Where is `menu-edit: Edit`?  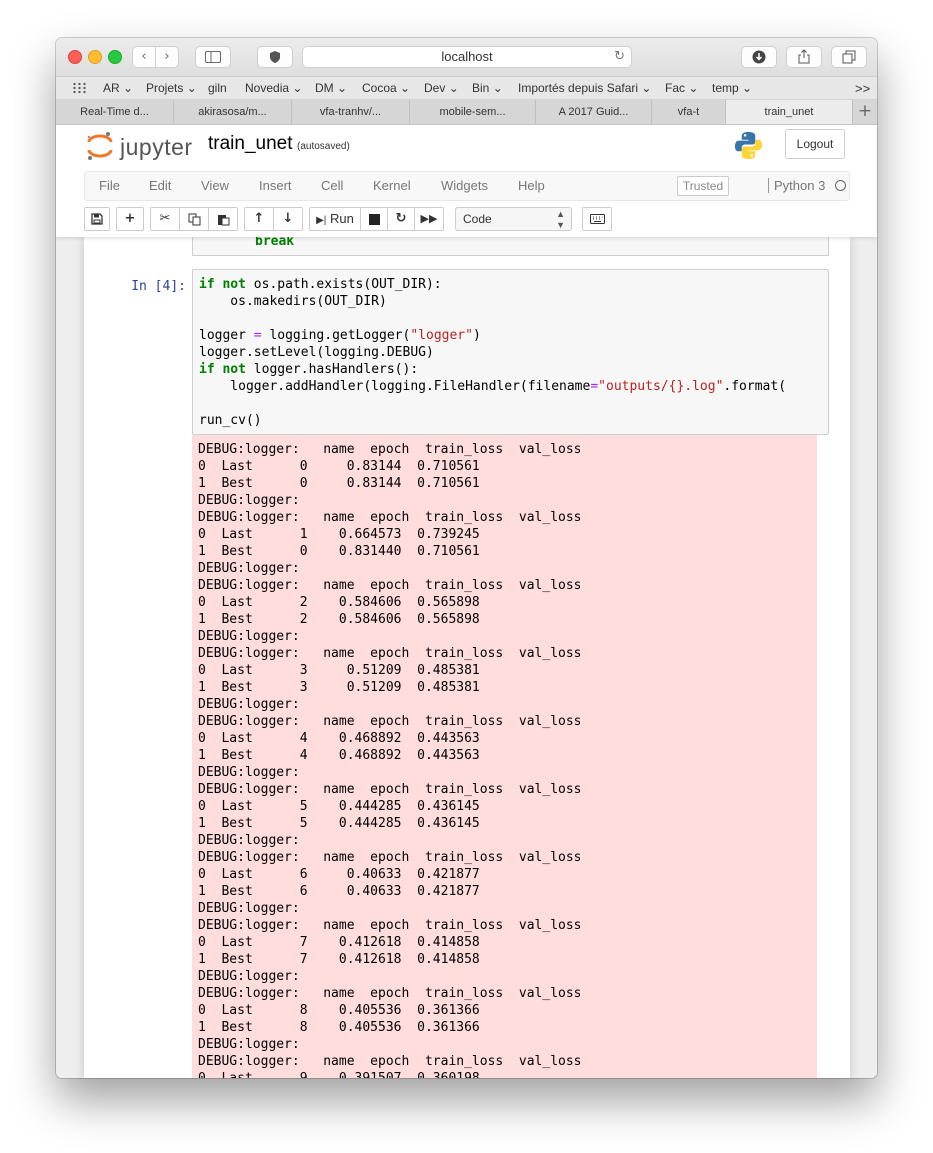
menu-edit: Edit is located at coordinates (160, 185).